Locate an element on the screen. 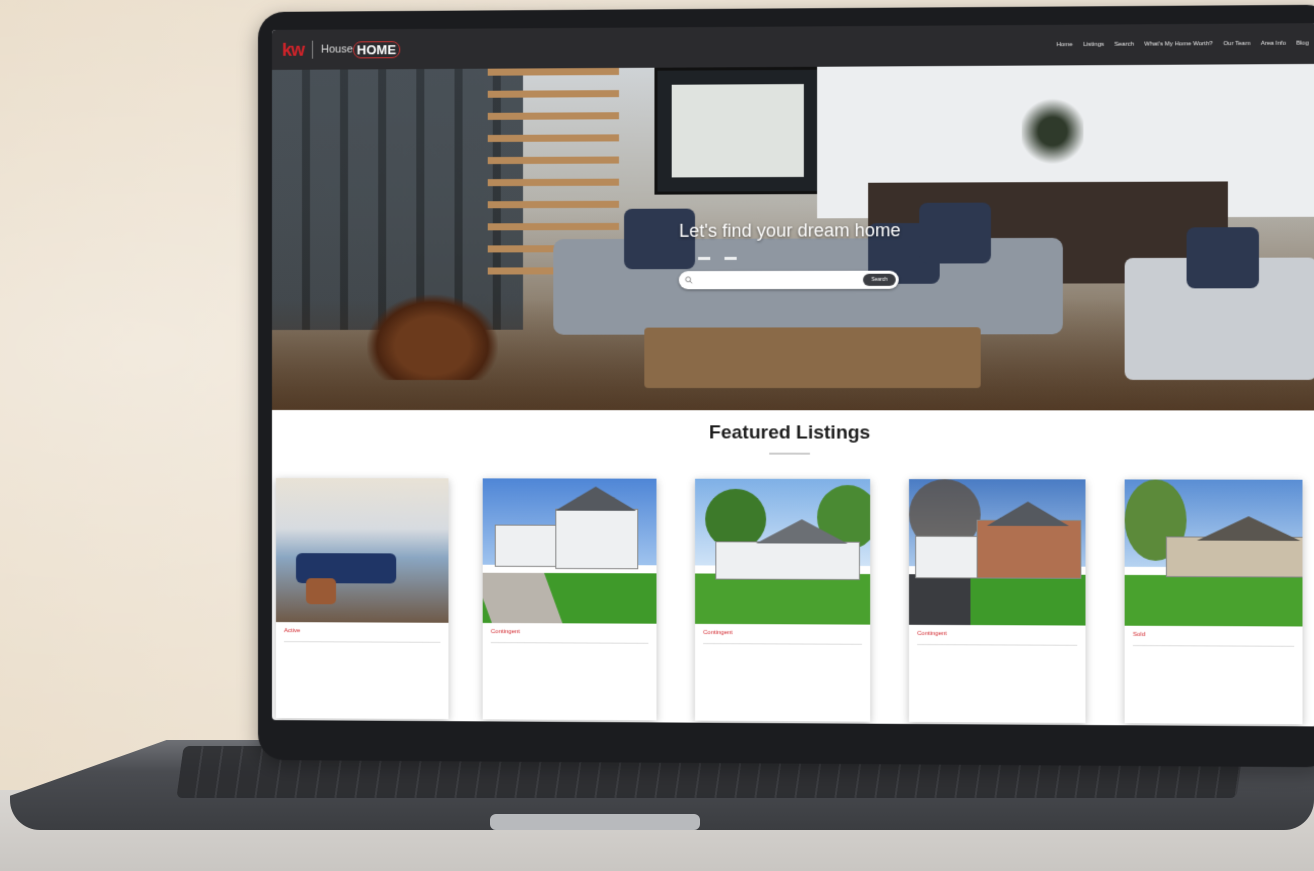  hero-search-bar: Search is located at coordinates (788, 280).